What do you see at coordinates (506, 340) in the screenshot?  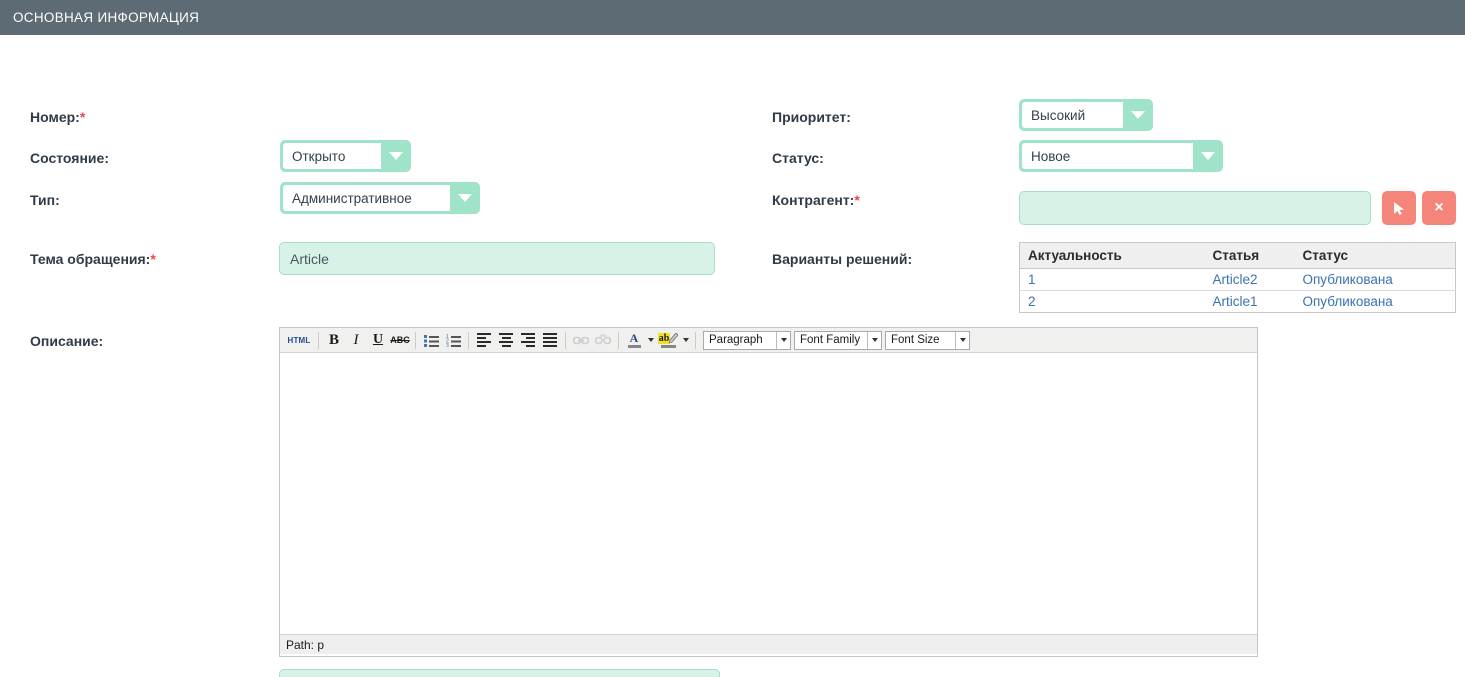 I see `align-center-button` at bounding box center [506, 340].